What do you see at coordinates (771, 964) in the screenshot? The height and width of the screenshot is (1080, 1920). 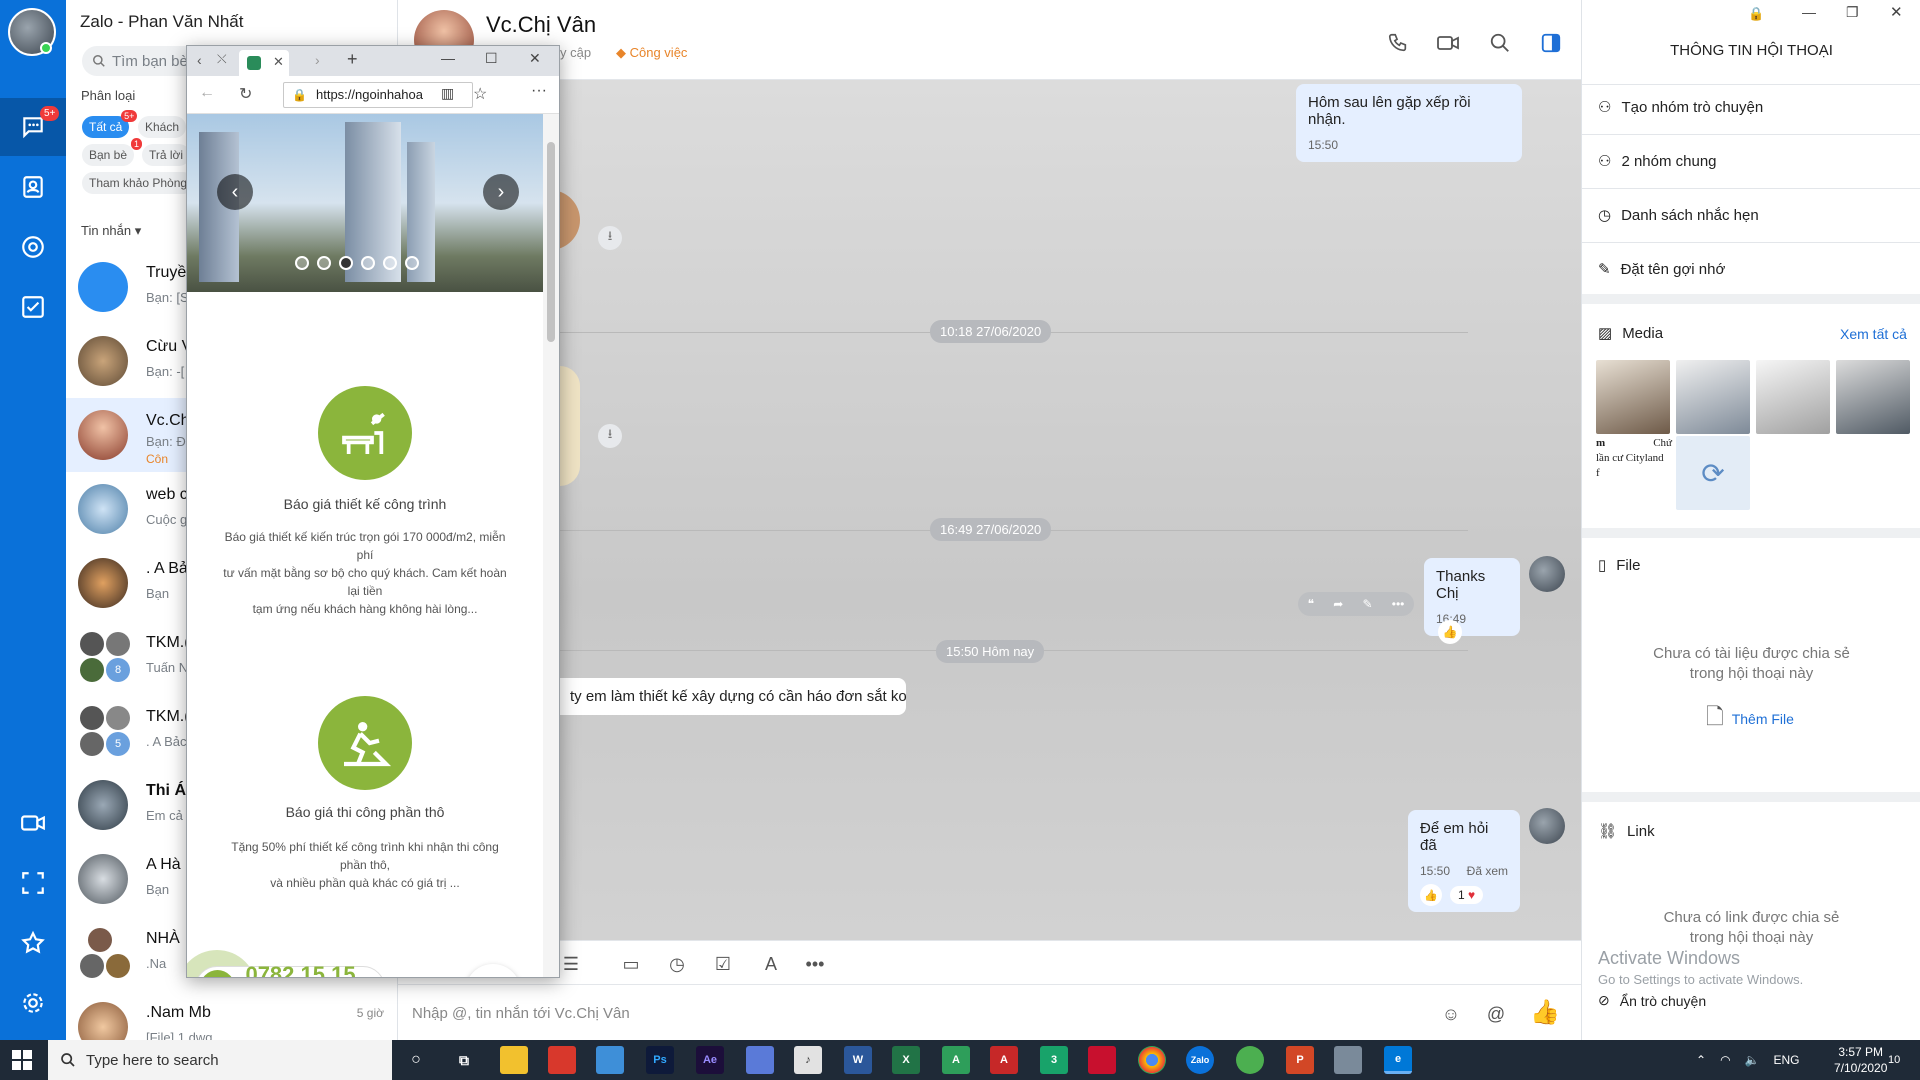 I see `text-format-icon: A` at bounding box center [771, 964].